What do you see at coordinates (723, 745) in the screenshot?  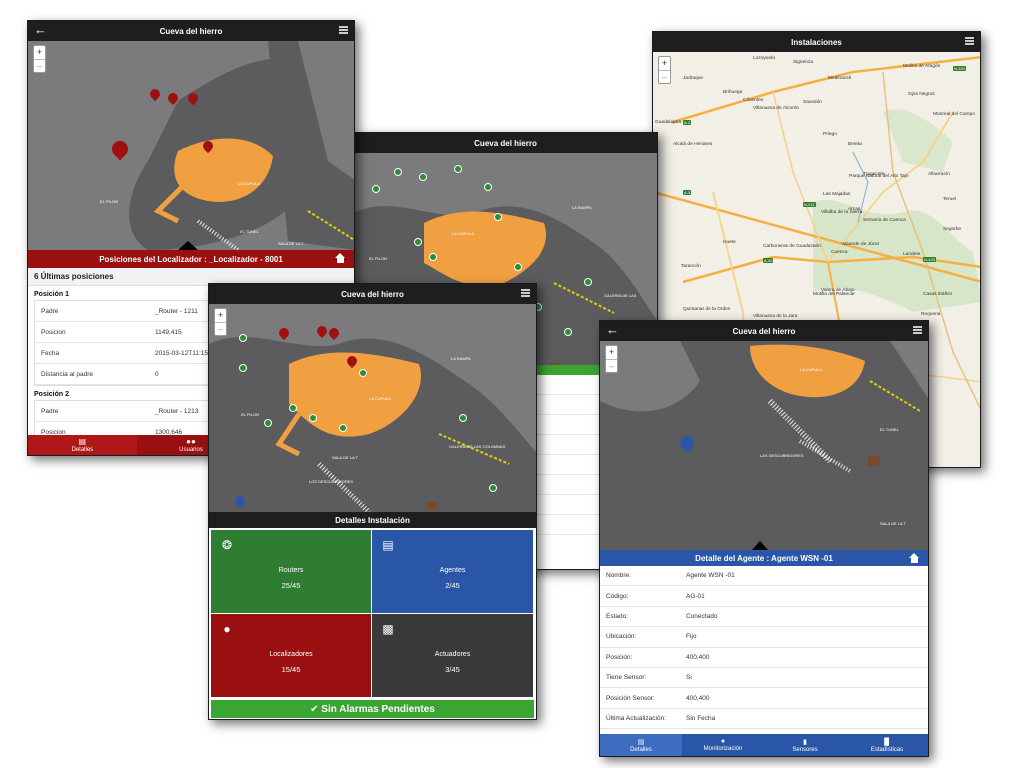 I see `tab-monitorizacion: ● Monitorización` at bounding box center [723, 745].